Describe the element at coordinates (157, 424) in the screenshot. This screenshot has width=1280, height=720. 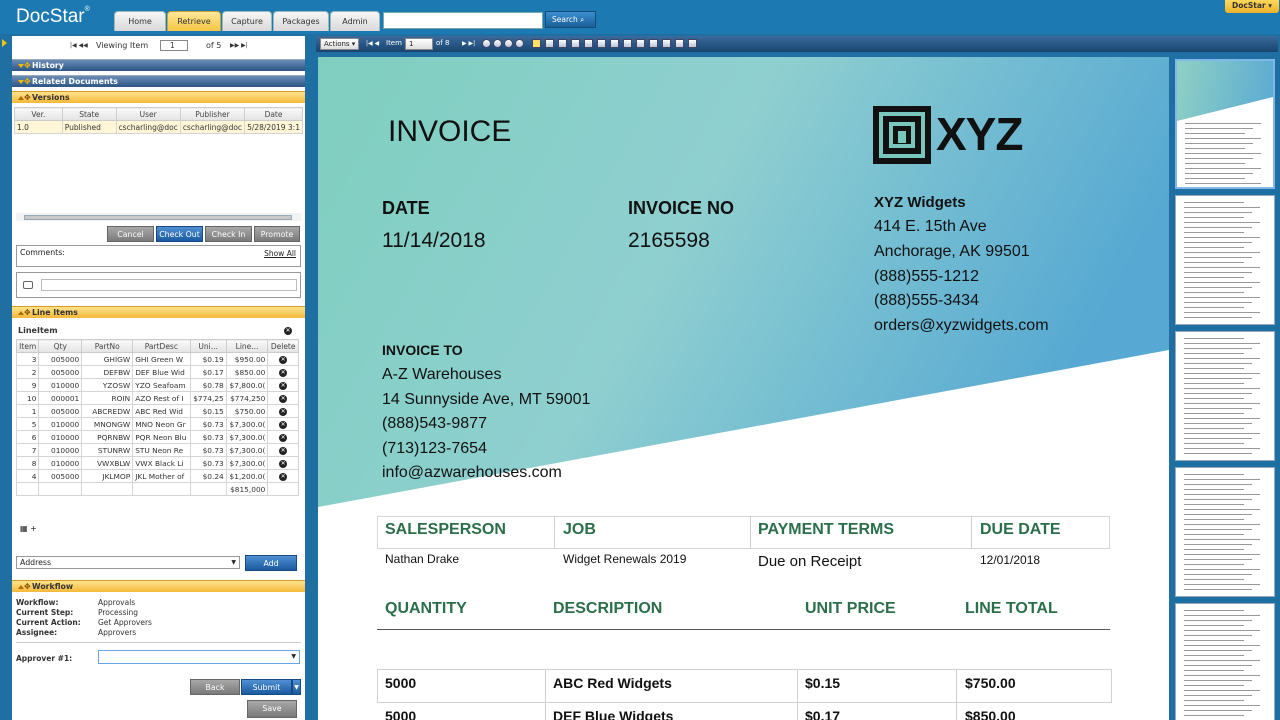
I see `table-row: 5 010000 MNONGW MNO Neon Gr $0.73 $7,300.0(✕` at that location.